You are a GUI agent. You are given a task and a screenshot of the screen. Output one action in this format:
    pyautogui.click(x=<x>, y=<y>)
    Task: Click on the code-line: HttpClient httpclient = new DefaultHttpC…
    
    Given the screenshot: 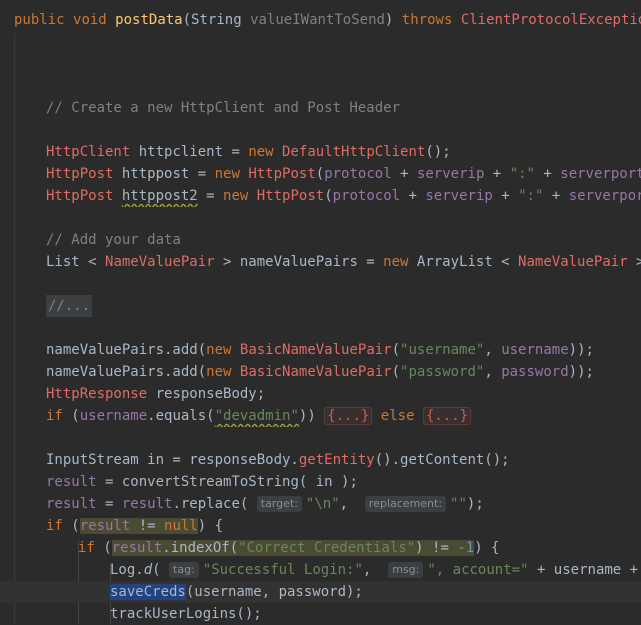 What is the action you would take?
    pyautogui.click(x=320, y=152)
    